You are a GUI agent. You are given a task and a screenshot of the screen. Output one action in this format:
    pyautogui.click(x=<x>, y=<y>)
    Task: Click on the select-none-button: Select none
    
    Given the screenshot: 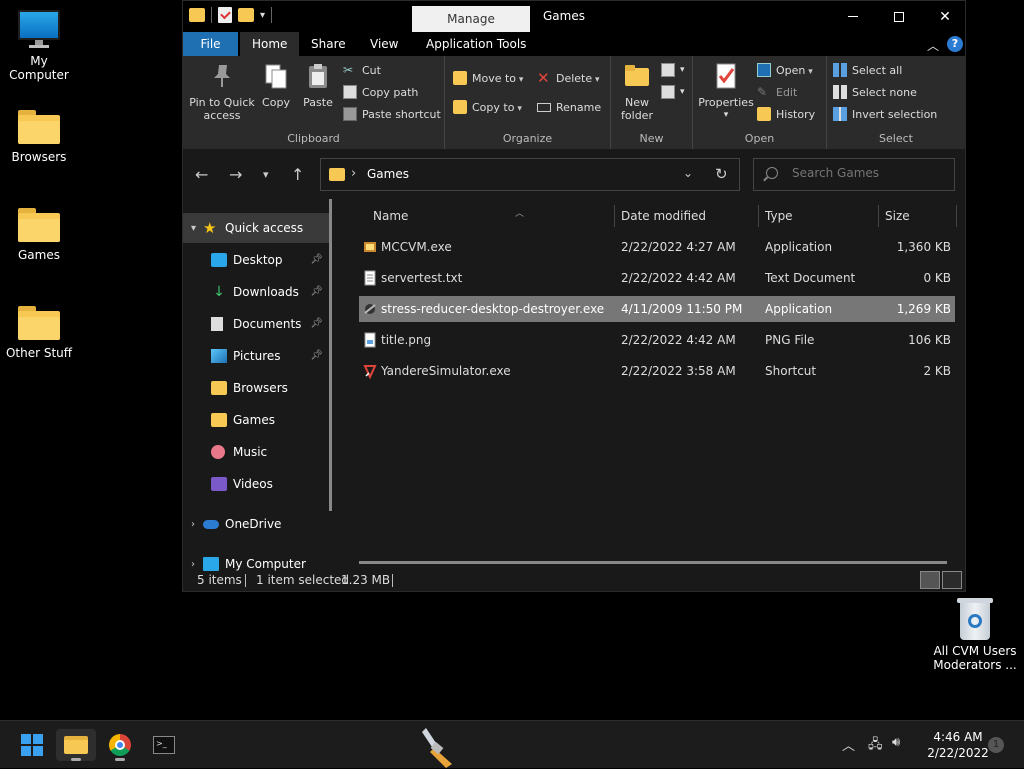 What is the action you would take?
    pyautogui.click(x=875, y=92)
    